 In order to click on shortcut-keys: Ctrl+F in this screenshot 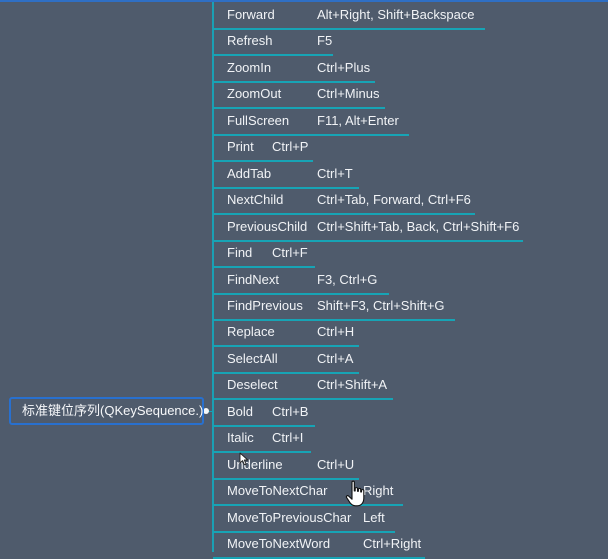, I will do `click(290, 253)`.